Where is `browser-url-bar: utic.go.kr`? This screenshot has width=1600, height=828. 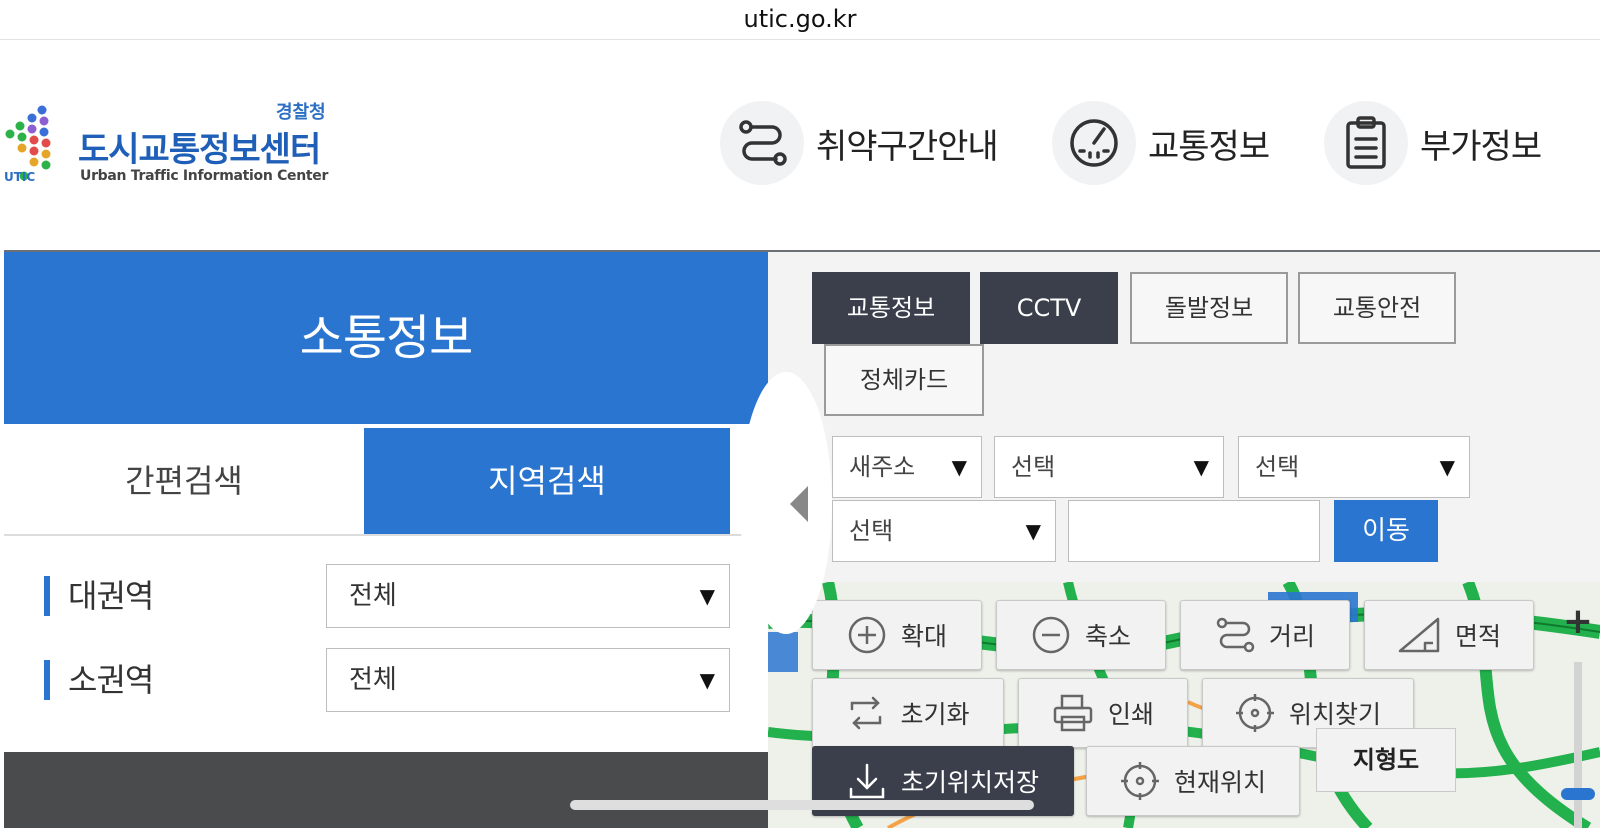 browser-url-bar: utic.go.kr is located at coordinates (800, 20).